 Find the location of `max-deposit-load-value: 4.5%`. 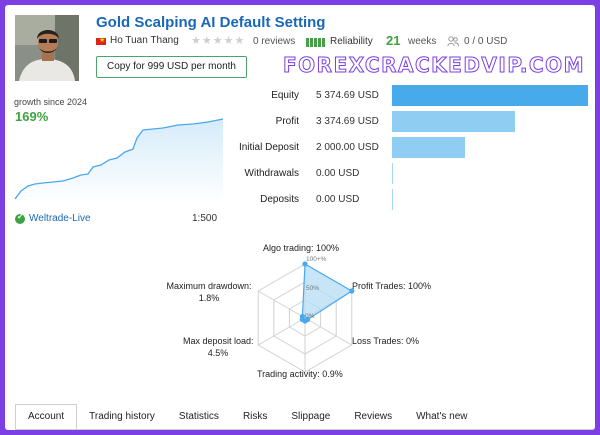

max-deposit-load-value: 4.5% is located at coordinates (218, 353).